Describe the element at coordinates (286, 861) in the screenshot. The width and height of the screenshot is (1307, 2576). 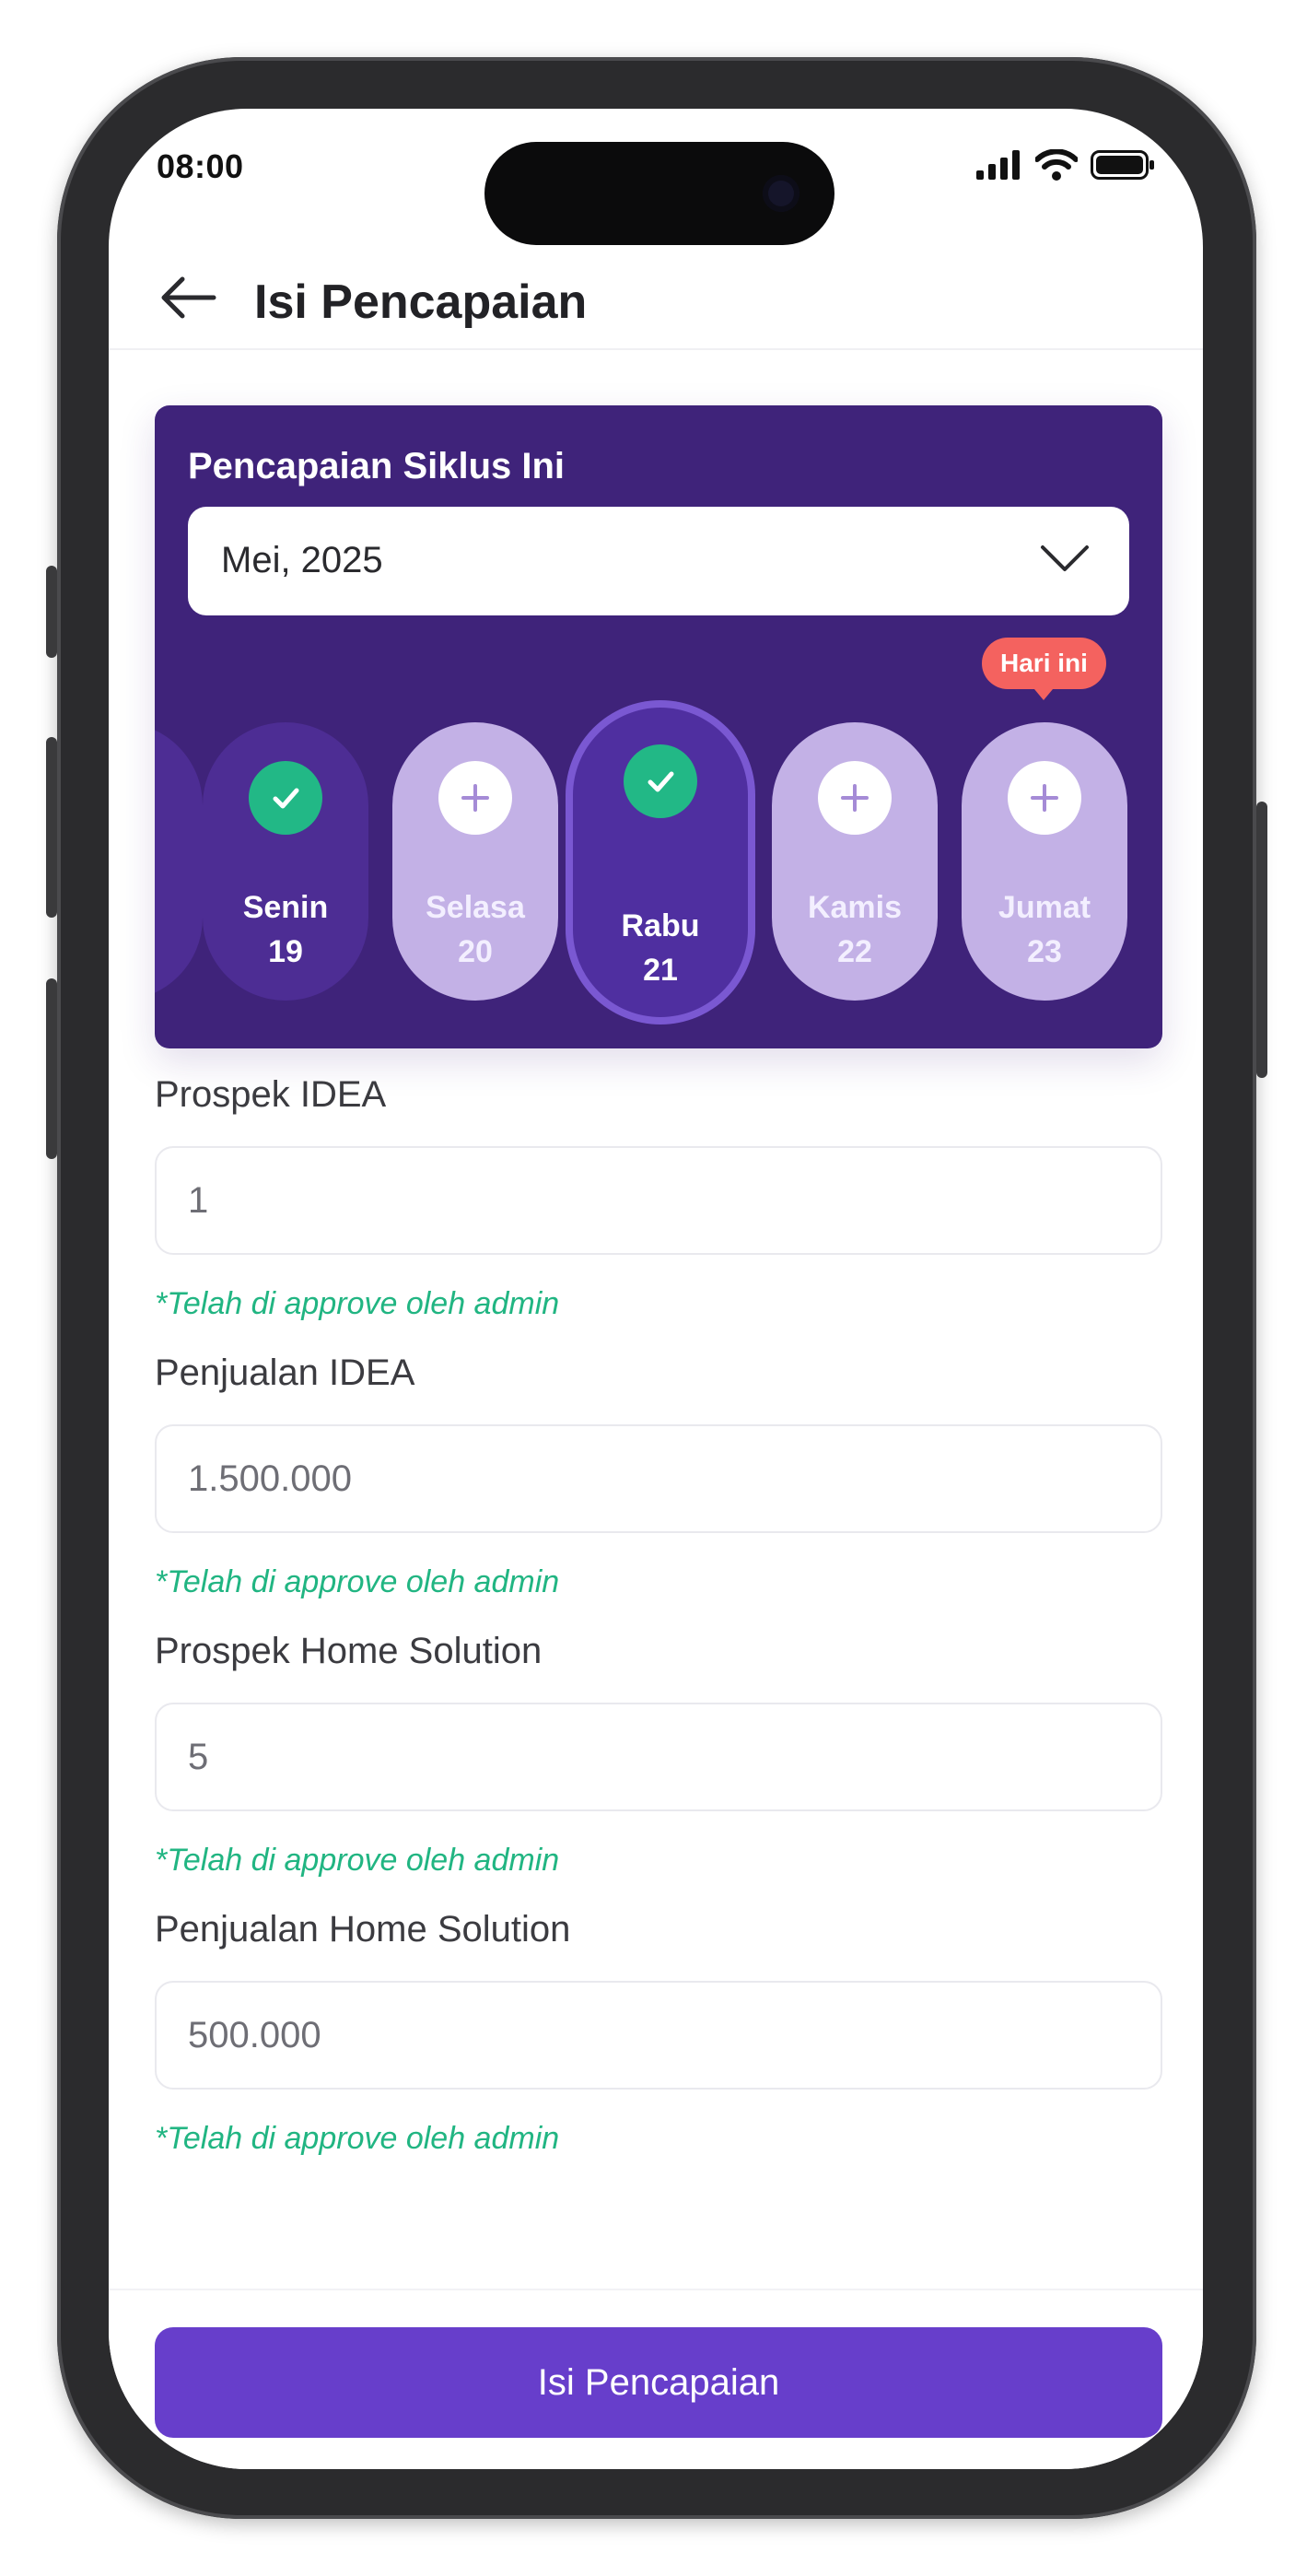
I see `day-item-senin: Senin 19` at that location.